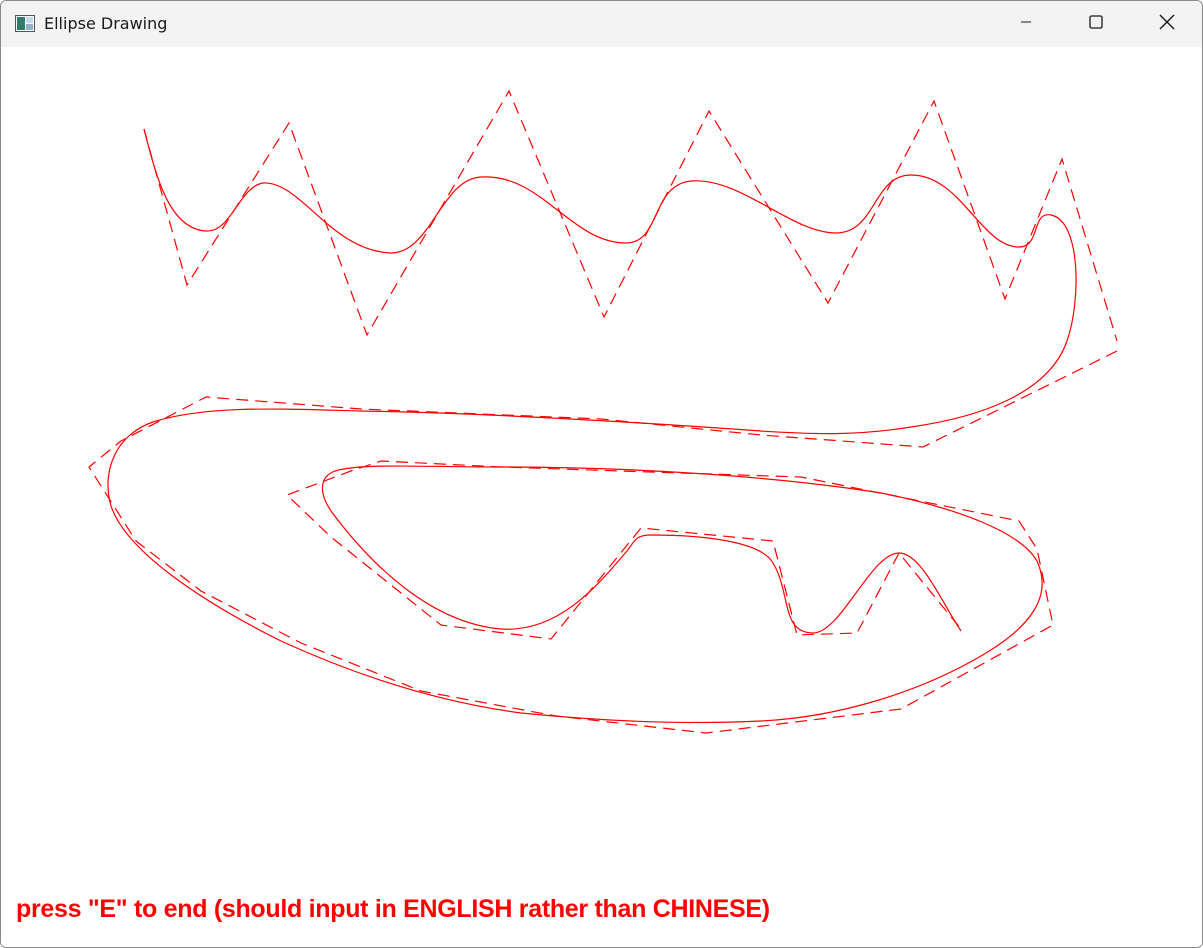  I want to click on app-window-icon, so click(25, 23).